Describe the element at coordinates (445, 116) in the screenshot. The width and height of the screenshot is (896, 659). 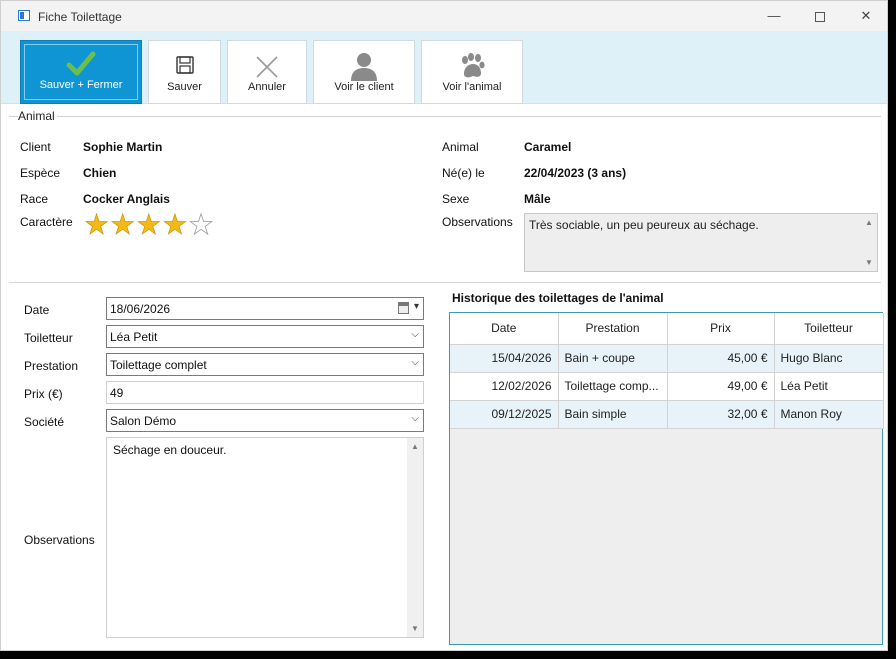
I see `animal-section-border` at that location.